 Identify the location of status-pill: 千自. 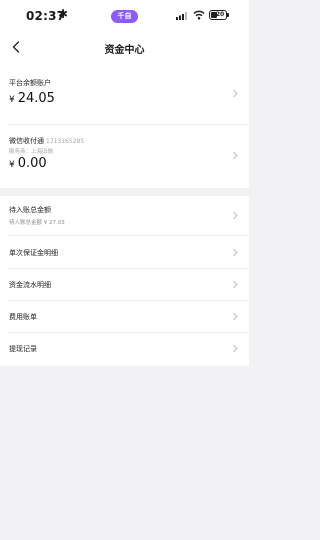
(124, 16).